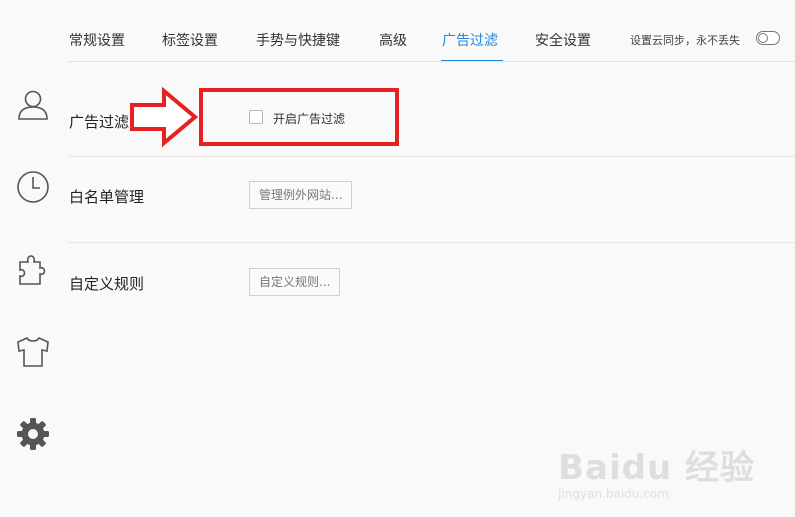 The width and height of the screenshot is (795, 517). What do you see at coordinates (33, 105) in the screenshot?
I see `user-icon` at bounding box center [33, 105].